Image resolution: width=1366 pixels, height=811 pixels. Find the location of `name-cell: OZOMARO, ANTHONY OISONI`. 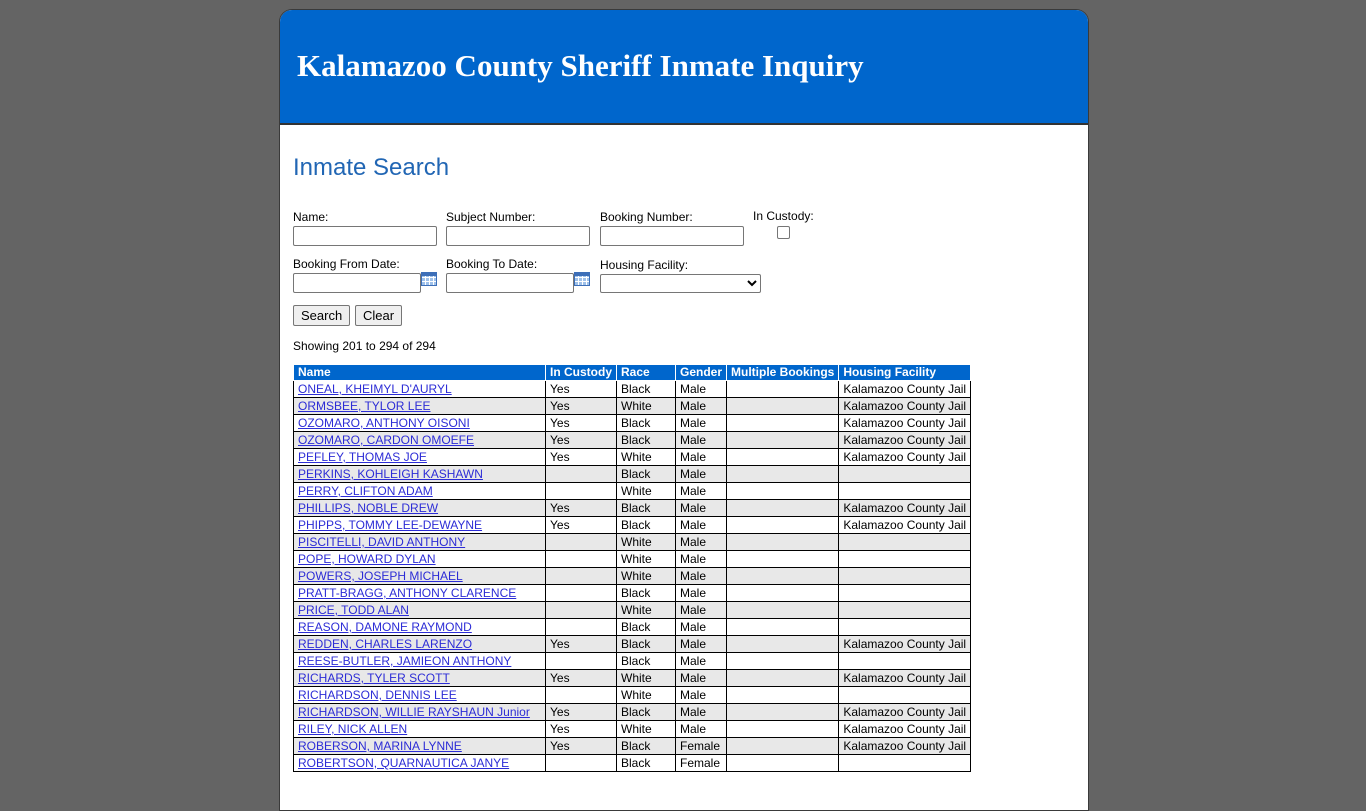

name-cell: OZOMARO, ANTHONY OISONI is located at coordinates (419, 423).